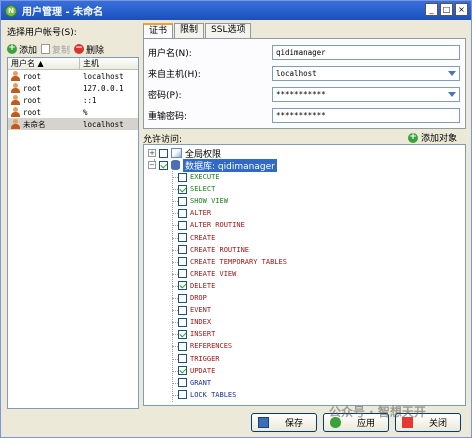 This screenshot has height=438, width=472. What do you see at coordinates (194, 213) in the screenshot?
I see `privilege-item: ALTER` at bounding box center [194, 213].